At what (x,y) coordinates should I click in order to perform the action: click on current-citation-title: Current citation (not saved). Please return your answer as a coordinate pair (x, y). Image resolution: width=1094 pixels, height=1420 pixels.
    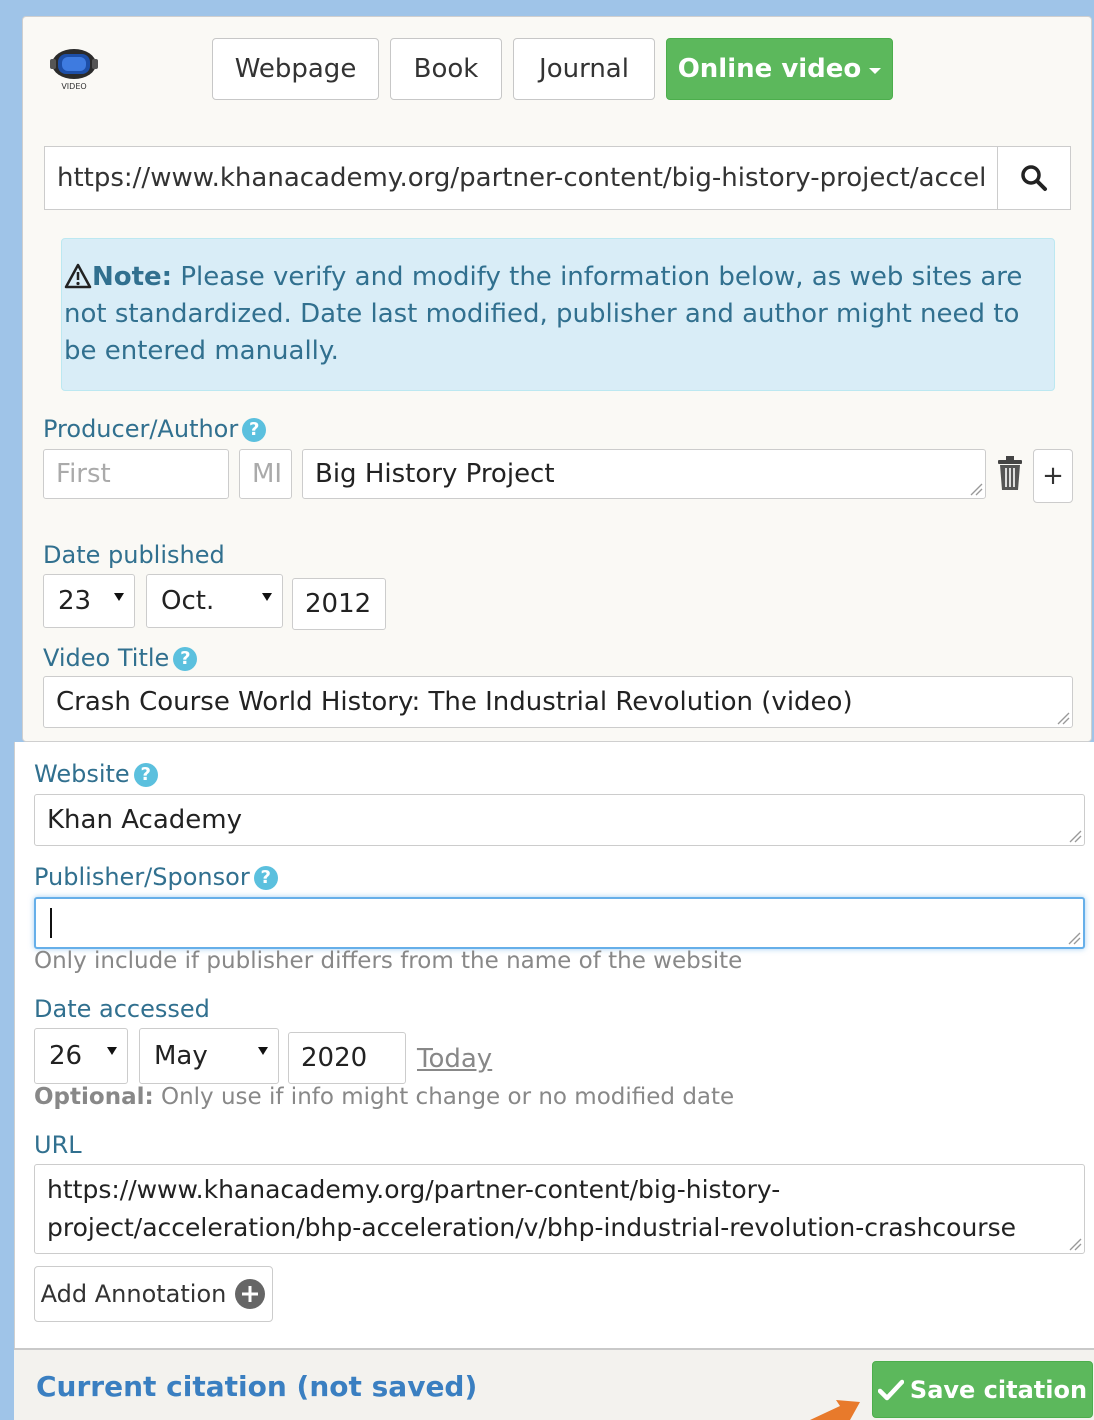
    Looking at the image, I should click on (257, 1386).